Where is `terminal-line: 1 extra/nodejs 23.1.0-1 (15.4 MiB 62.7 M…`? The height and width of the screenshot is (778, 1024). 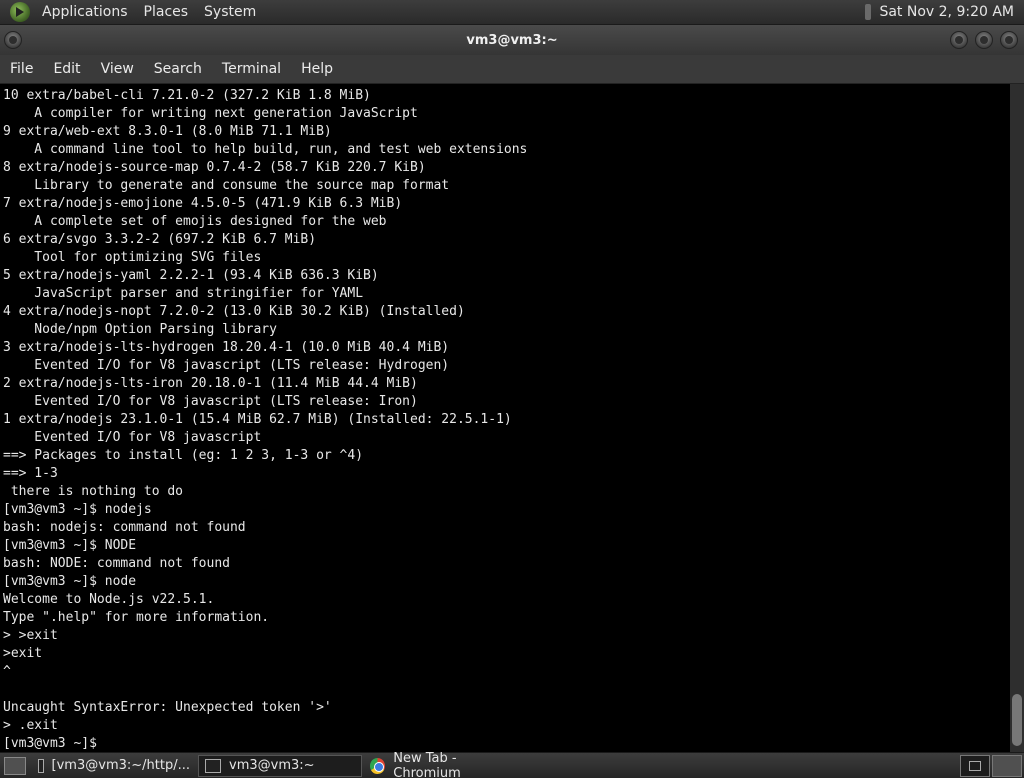 terminal-line: 1 extra/nodejs 23.1.0-1 (15.4 MiB 62.7 M… is located at coordinates (257, 419).